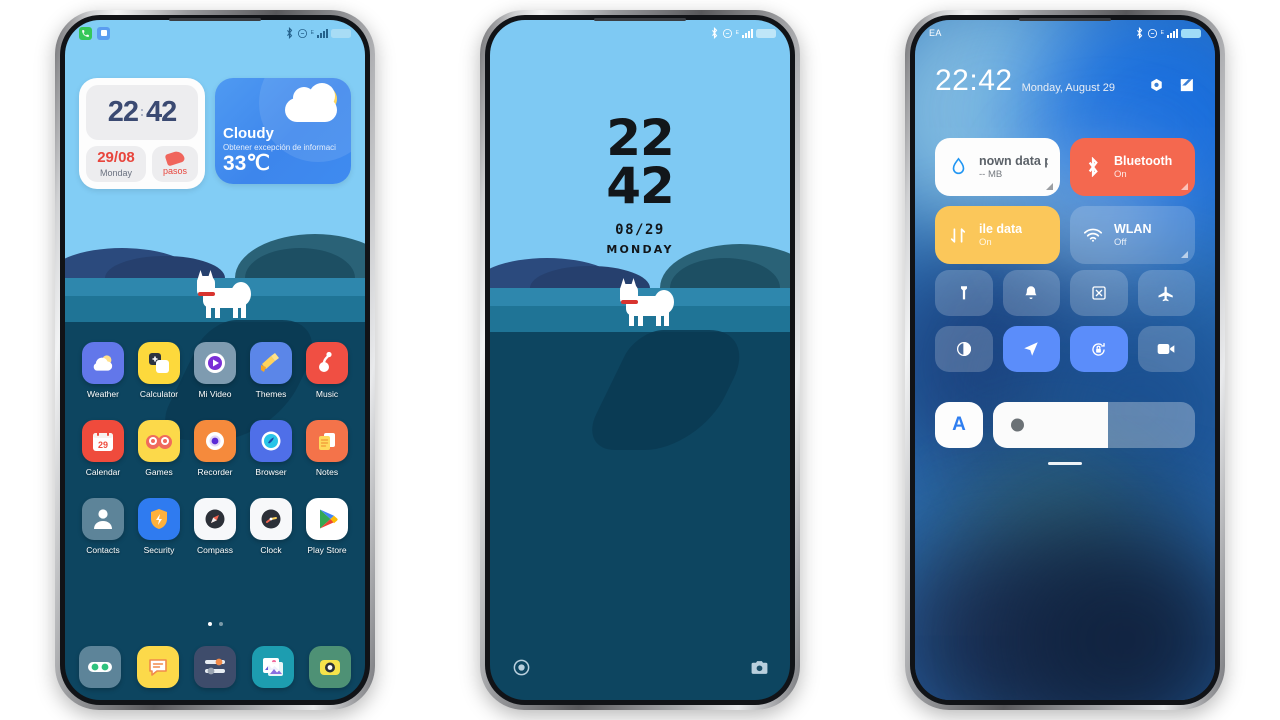  I want to click on shoe-icon, so click(175, 158).